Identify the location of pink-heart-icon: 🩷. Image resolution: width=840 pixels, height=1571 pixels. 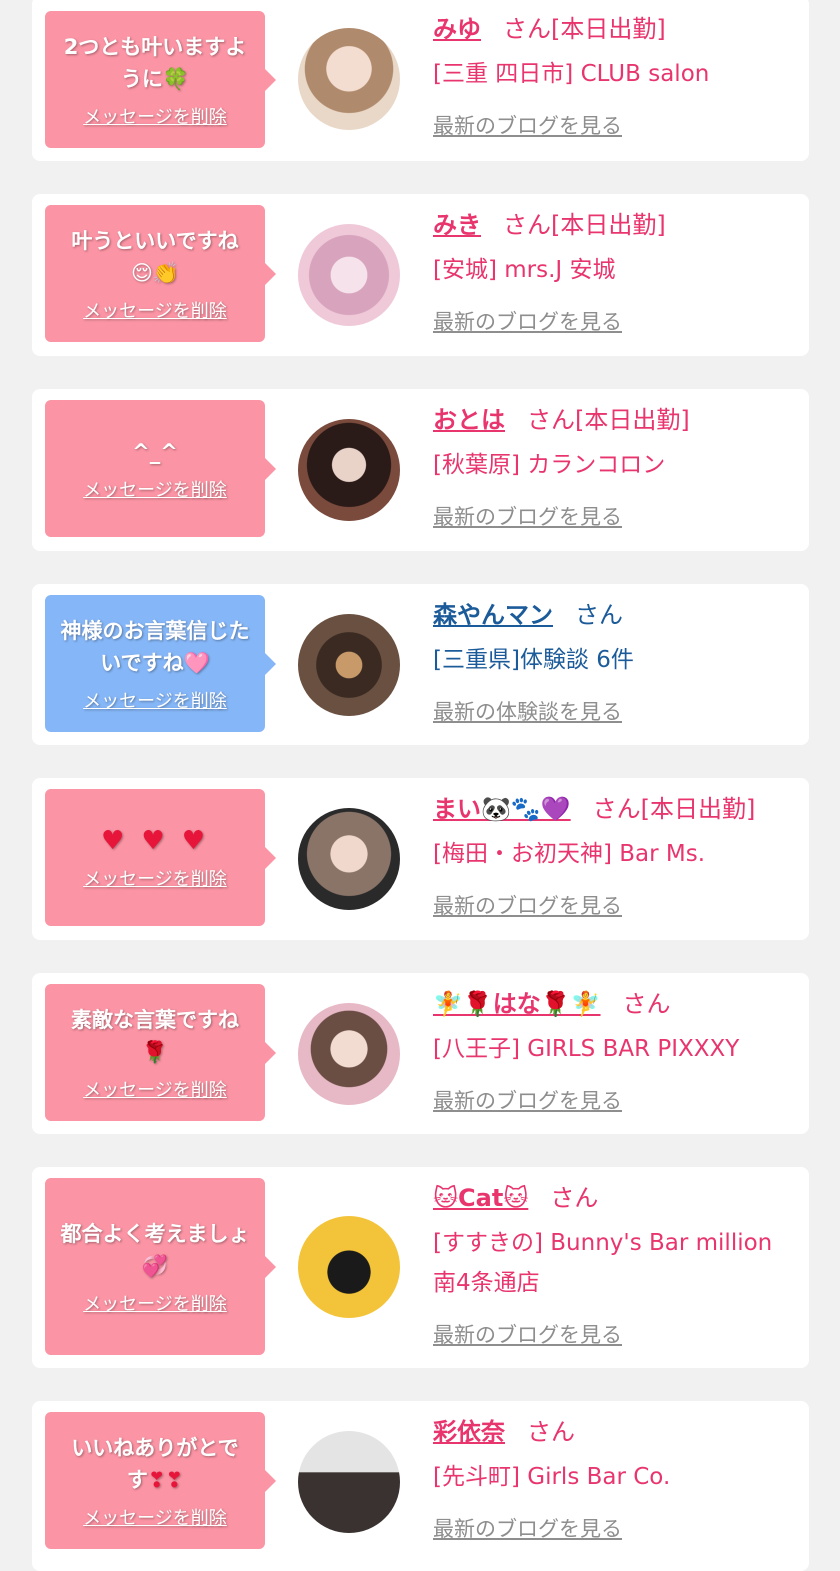
(196, 662).